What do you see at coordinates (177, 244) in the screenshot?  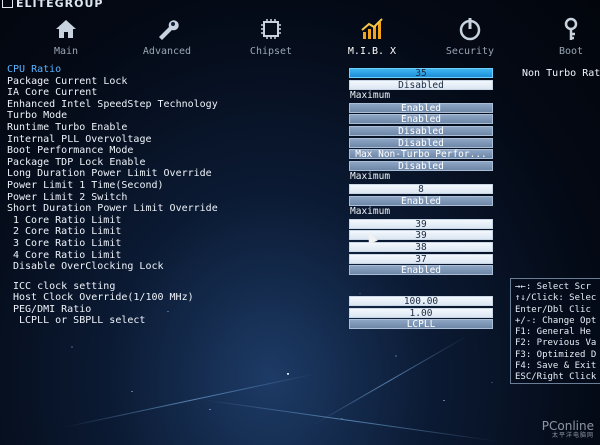 I see `setting-label: 3 Core Ratio Limit` at bounding box center [177, 244].